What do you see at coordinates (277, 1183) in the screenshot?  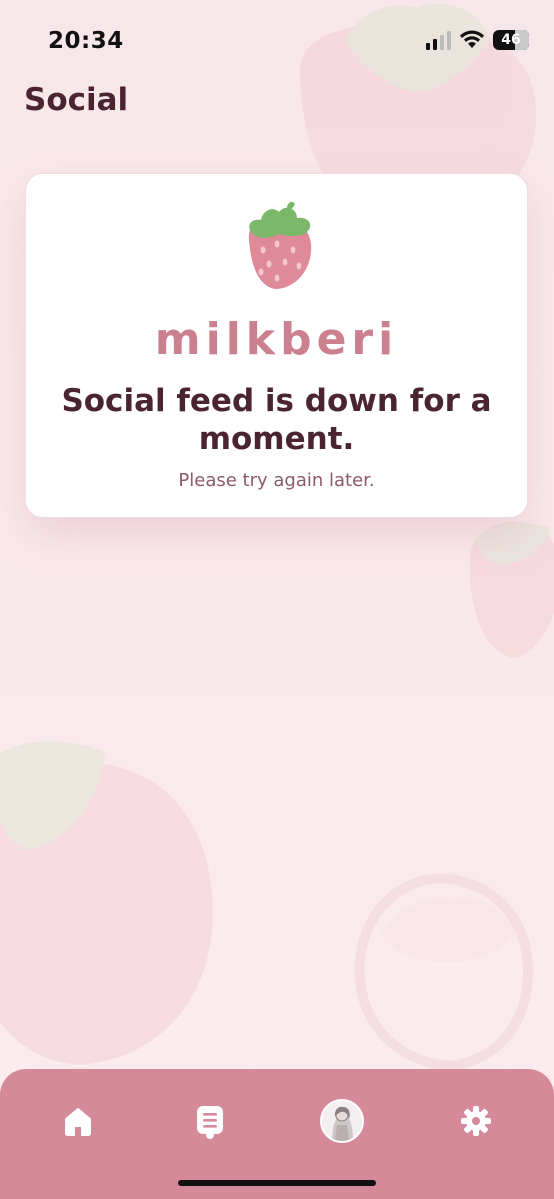 I see `home-indicator` at bounding box center [277, 1183].